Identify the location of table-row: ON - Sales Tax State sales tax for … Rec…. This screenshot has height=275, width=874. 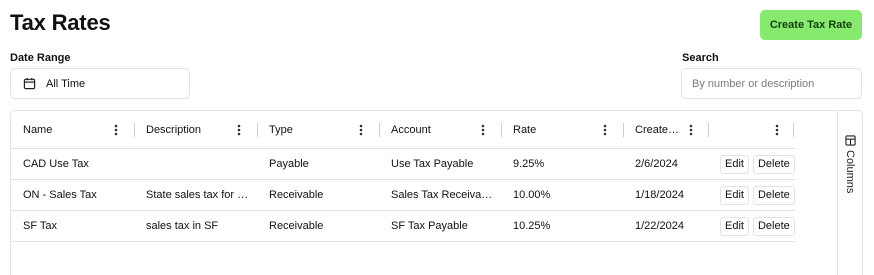
(403, 195).